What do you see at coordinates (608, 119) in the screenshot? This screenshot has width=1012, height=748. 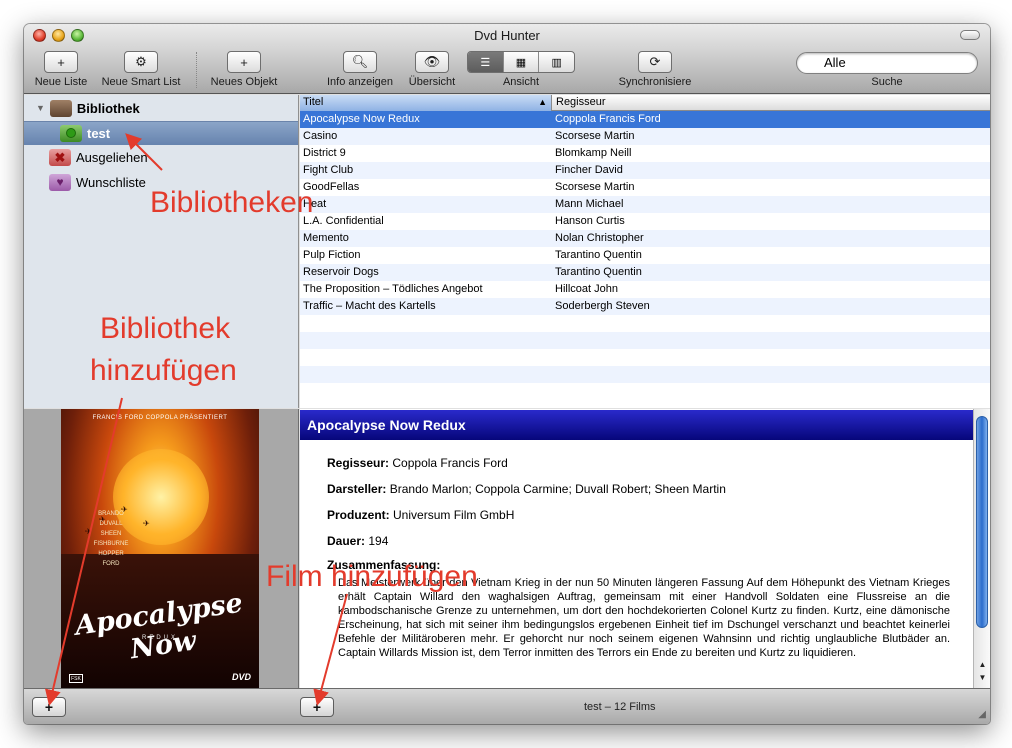 I see `cell-director: Coppola Francis Ford` at bounding box center [608, 119].